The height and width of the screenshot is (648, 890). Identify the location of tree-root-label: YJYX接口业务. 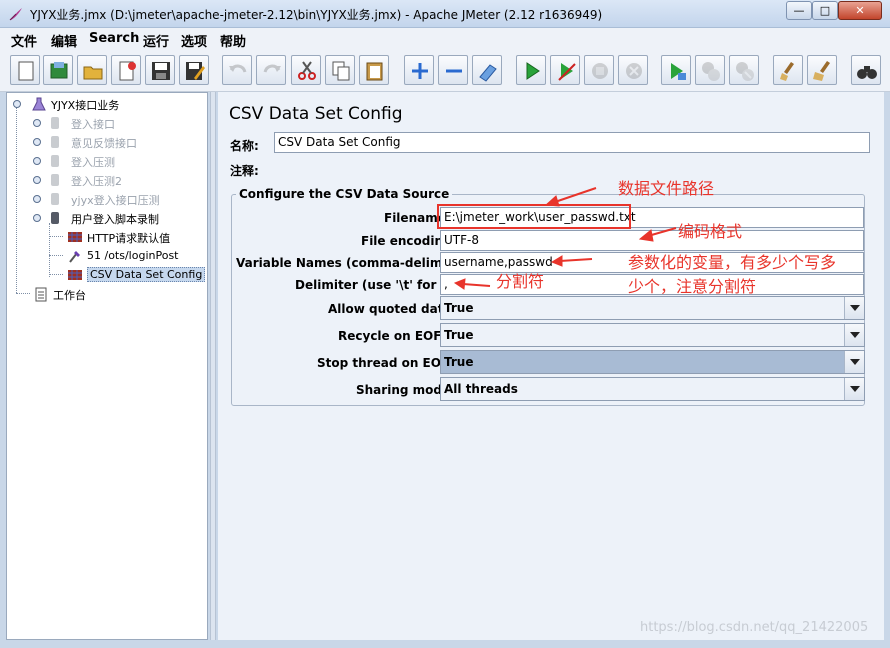
(85, 105).